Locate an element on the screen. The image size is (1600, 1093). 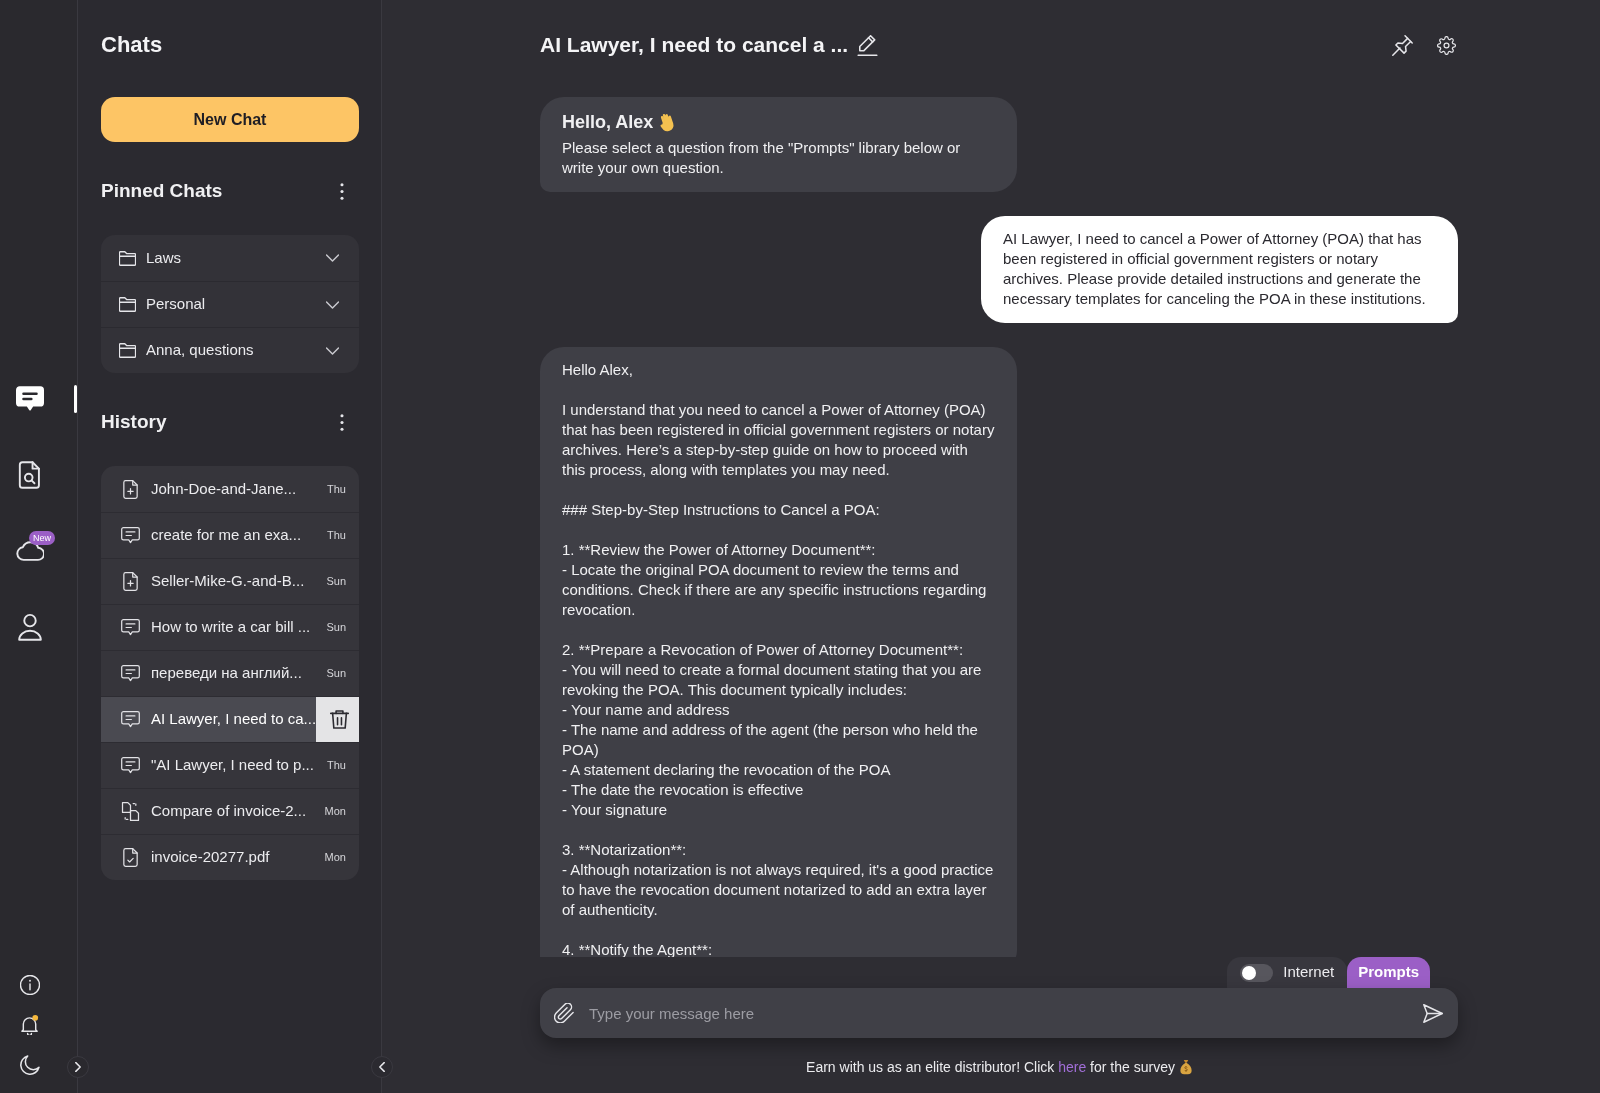
section-heading: Pinned Chats is located at coordinates (162, 191).